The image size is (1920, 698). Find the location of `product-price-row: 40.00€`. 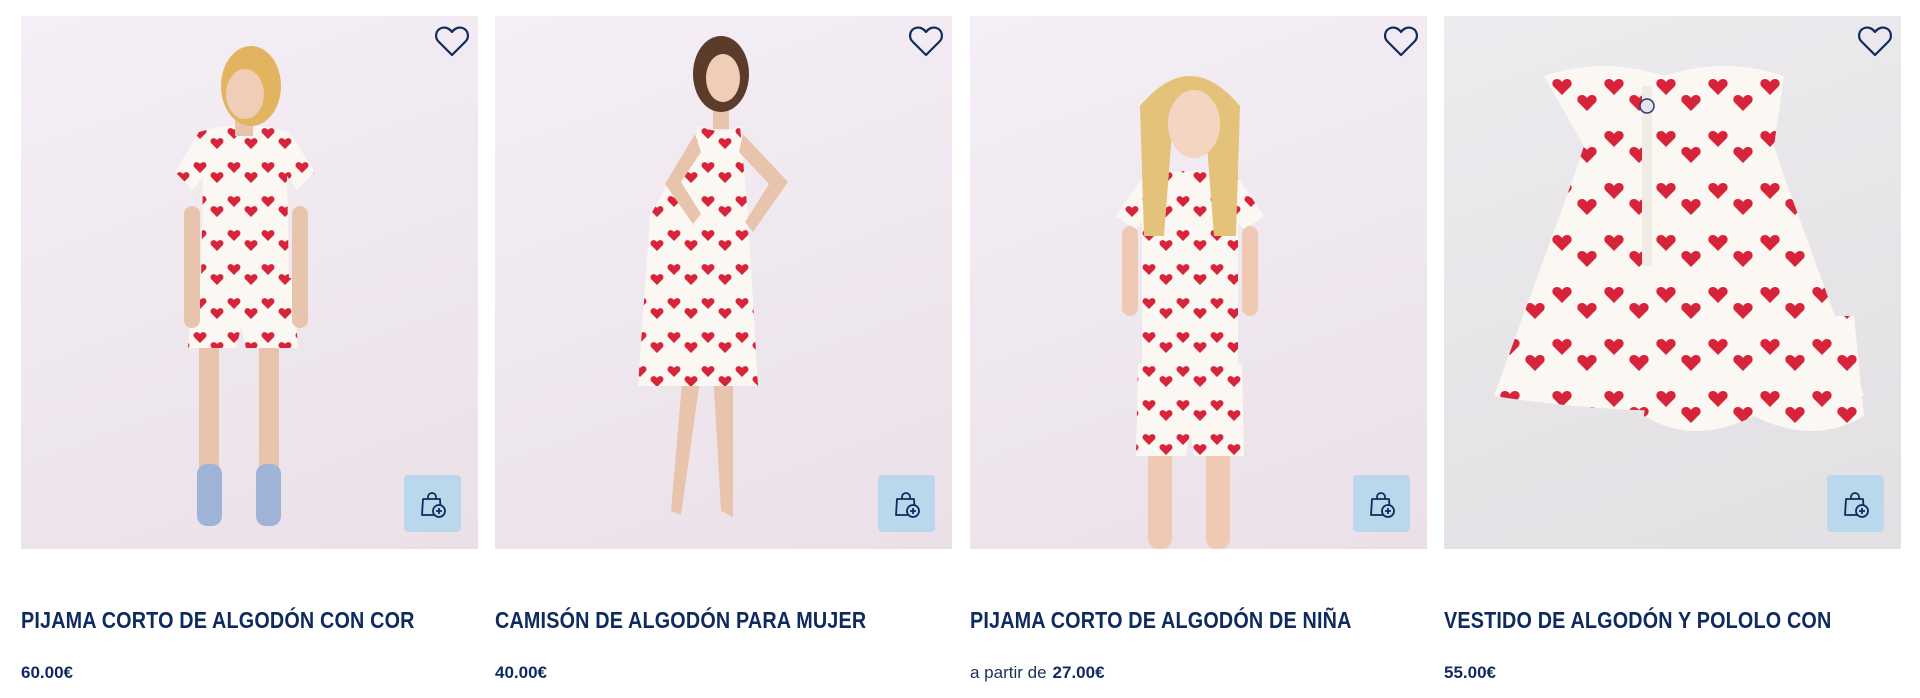

product-price-row: 40.00€ is located at coordinates (521, 673).